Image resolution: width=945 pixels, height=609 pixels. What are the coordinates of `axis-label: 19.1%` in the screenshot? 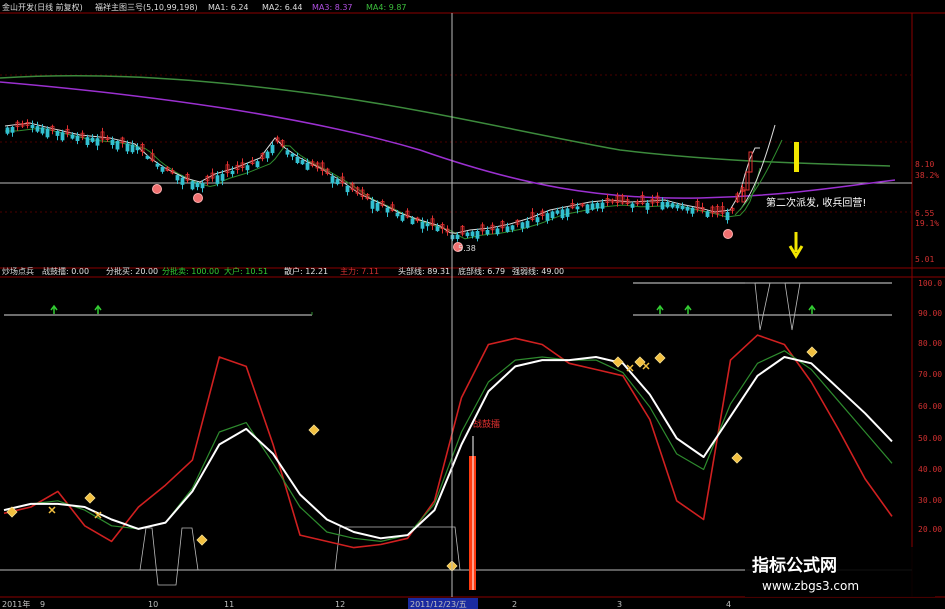 It's located at (927, 223).